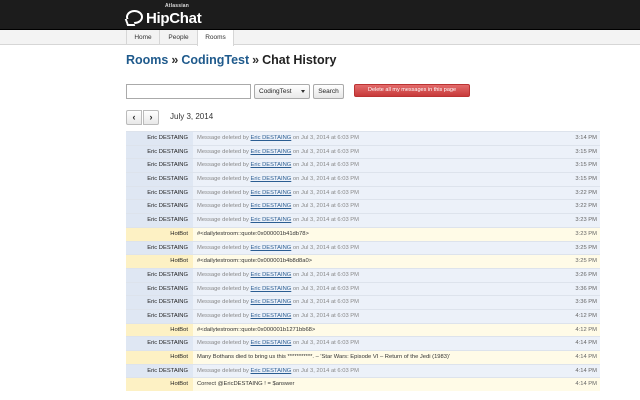 This screenshot has height=400, width=640. What do you see at coordinates (147, 60) in the screenshot?
I see `breadcrumb-rooms-link: Rooms` at bounding box center [147, 60].